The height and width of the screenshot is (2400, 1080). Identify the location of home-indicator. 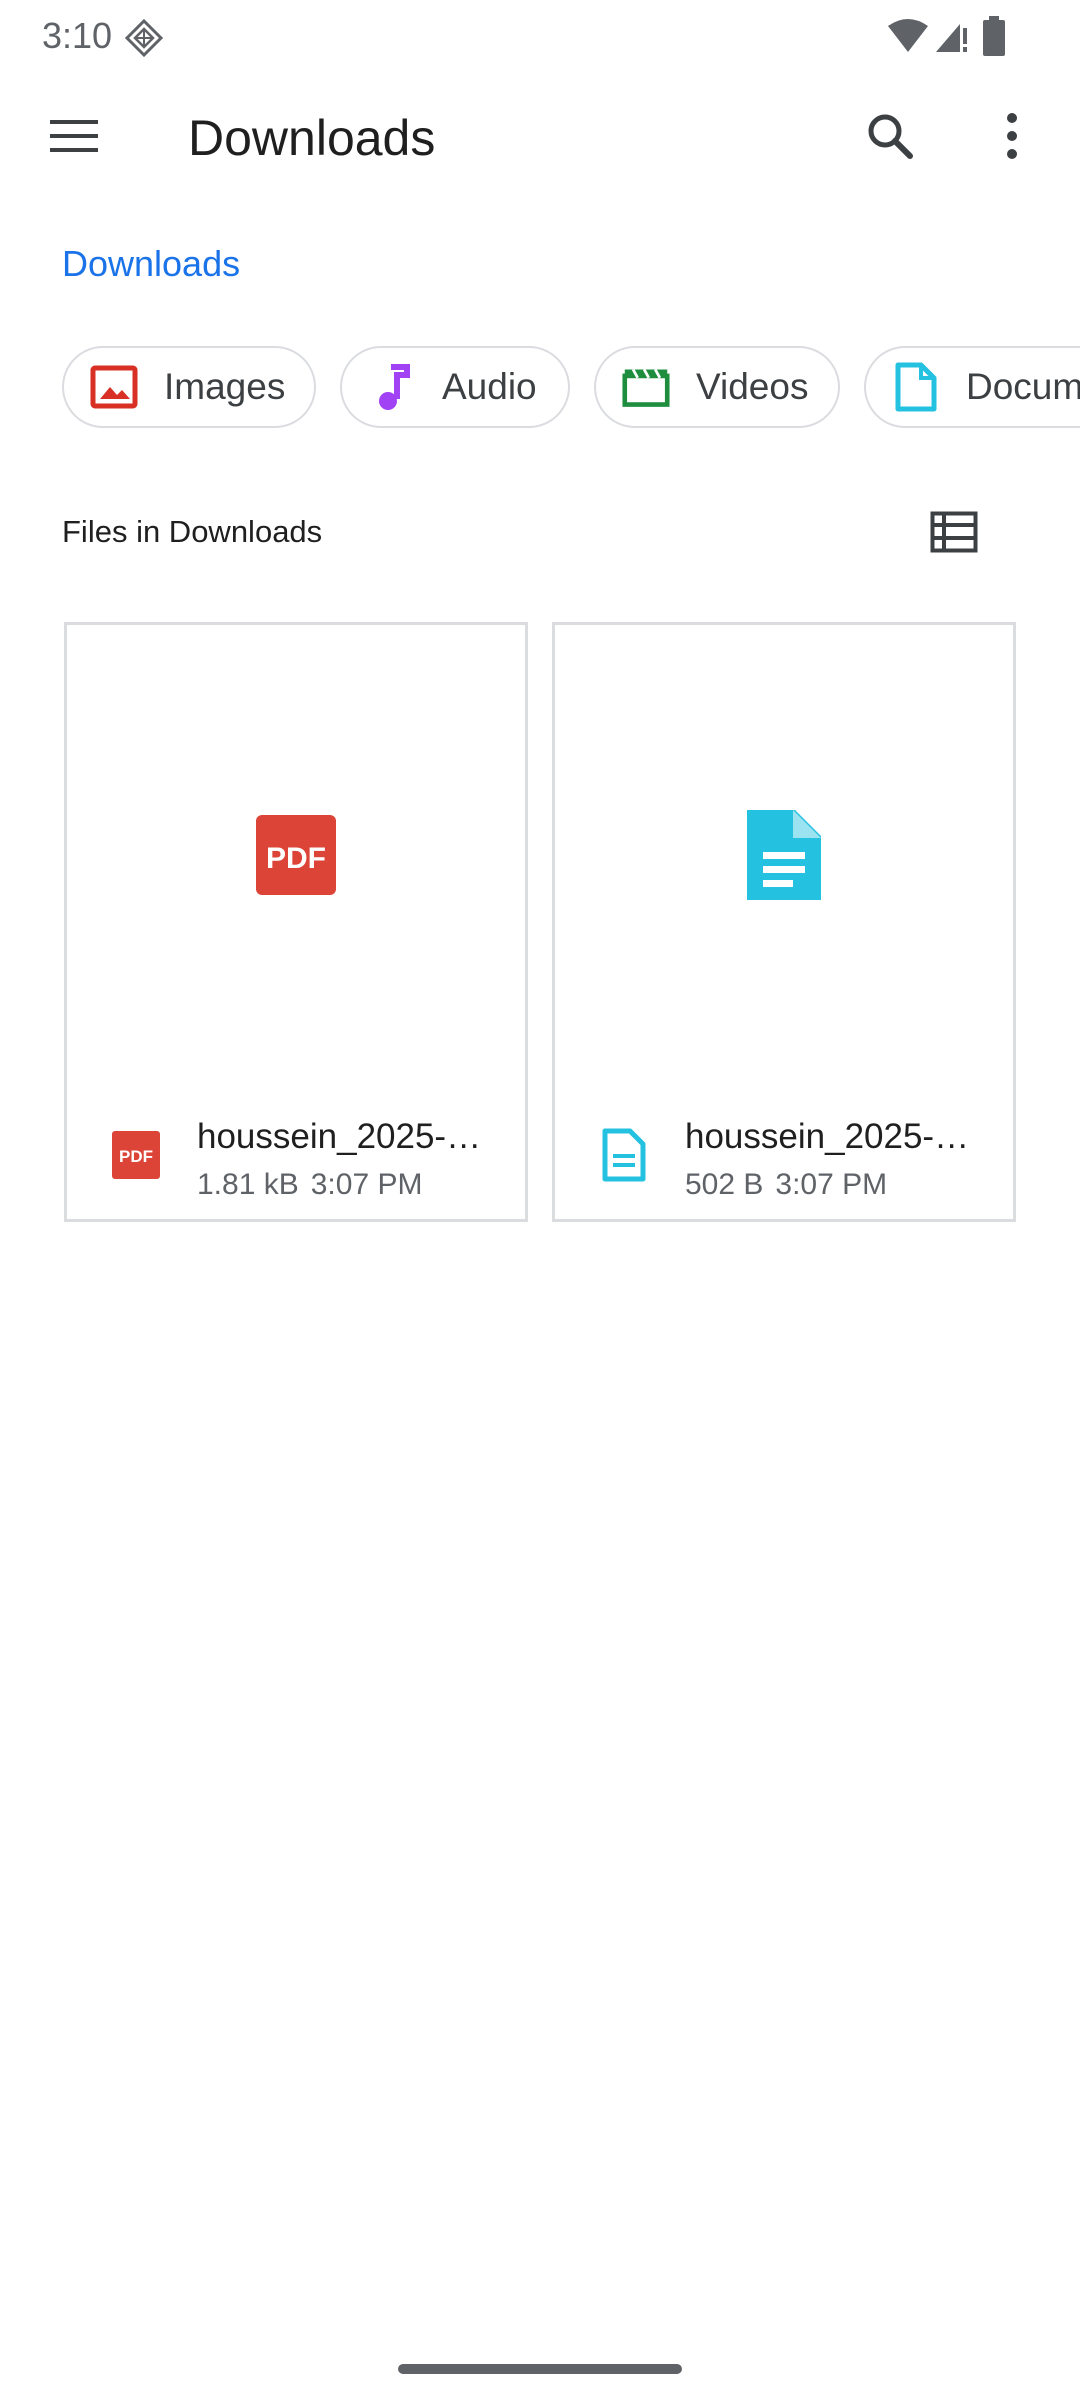
(540, 2369).